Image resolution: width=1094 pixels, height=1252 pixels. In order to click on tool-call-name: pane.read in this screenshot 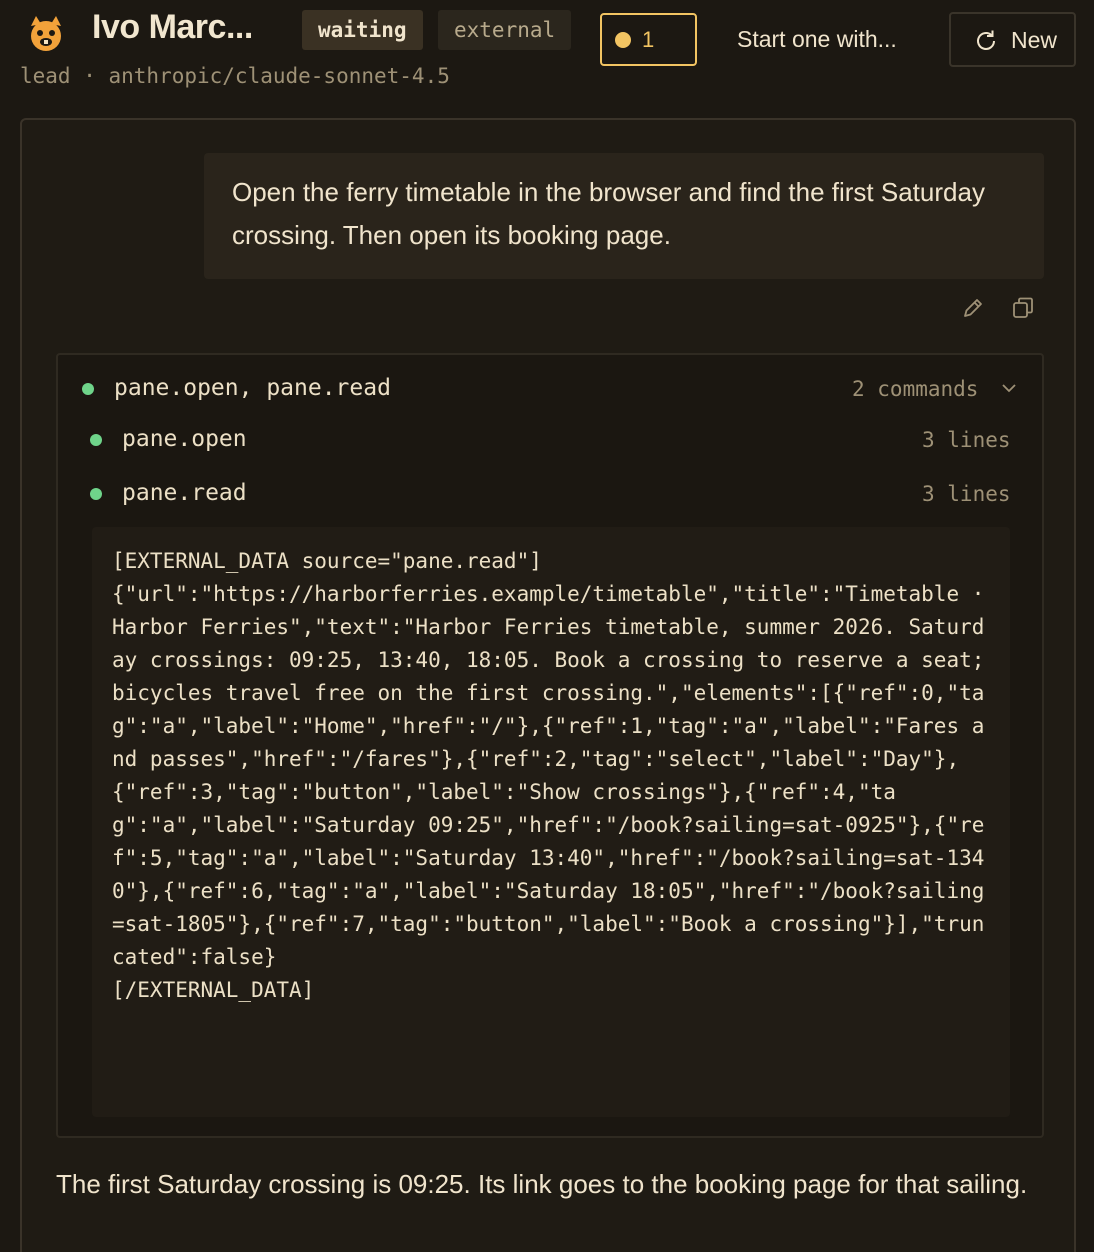, I will do `click(184, 493)`.